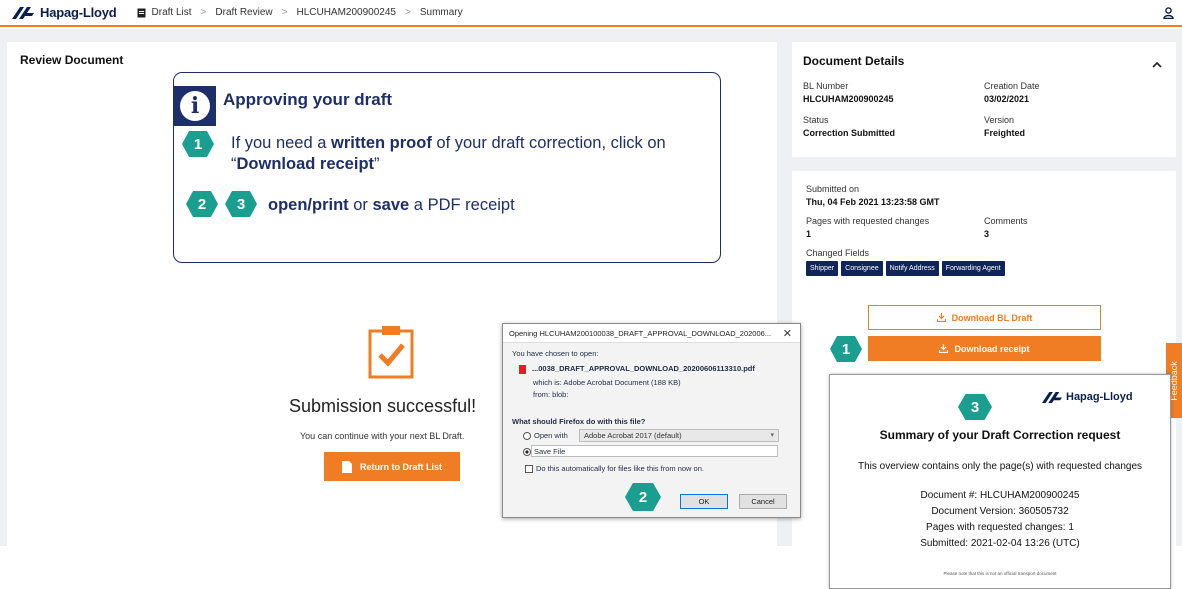  I want to click on creation-date-label: Creation Date, so click(1012, 86).